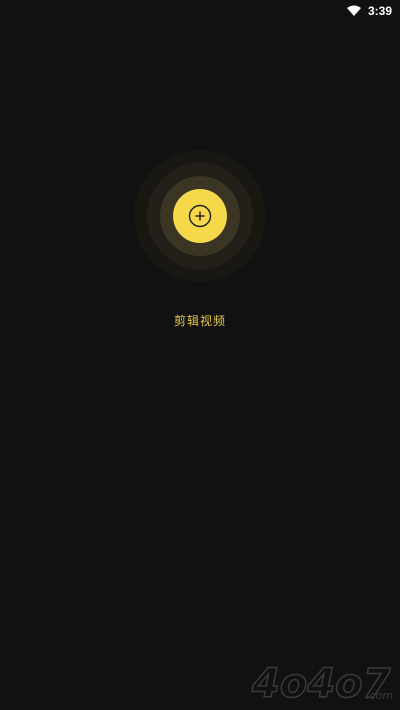  Describe the element at coordinates (200, 12) in the screenshot. I see `status-bar: 3:39` at that location.